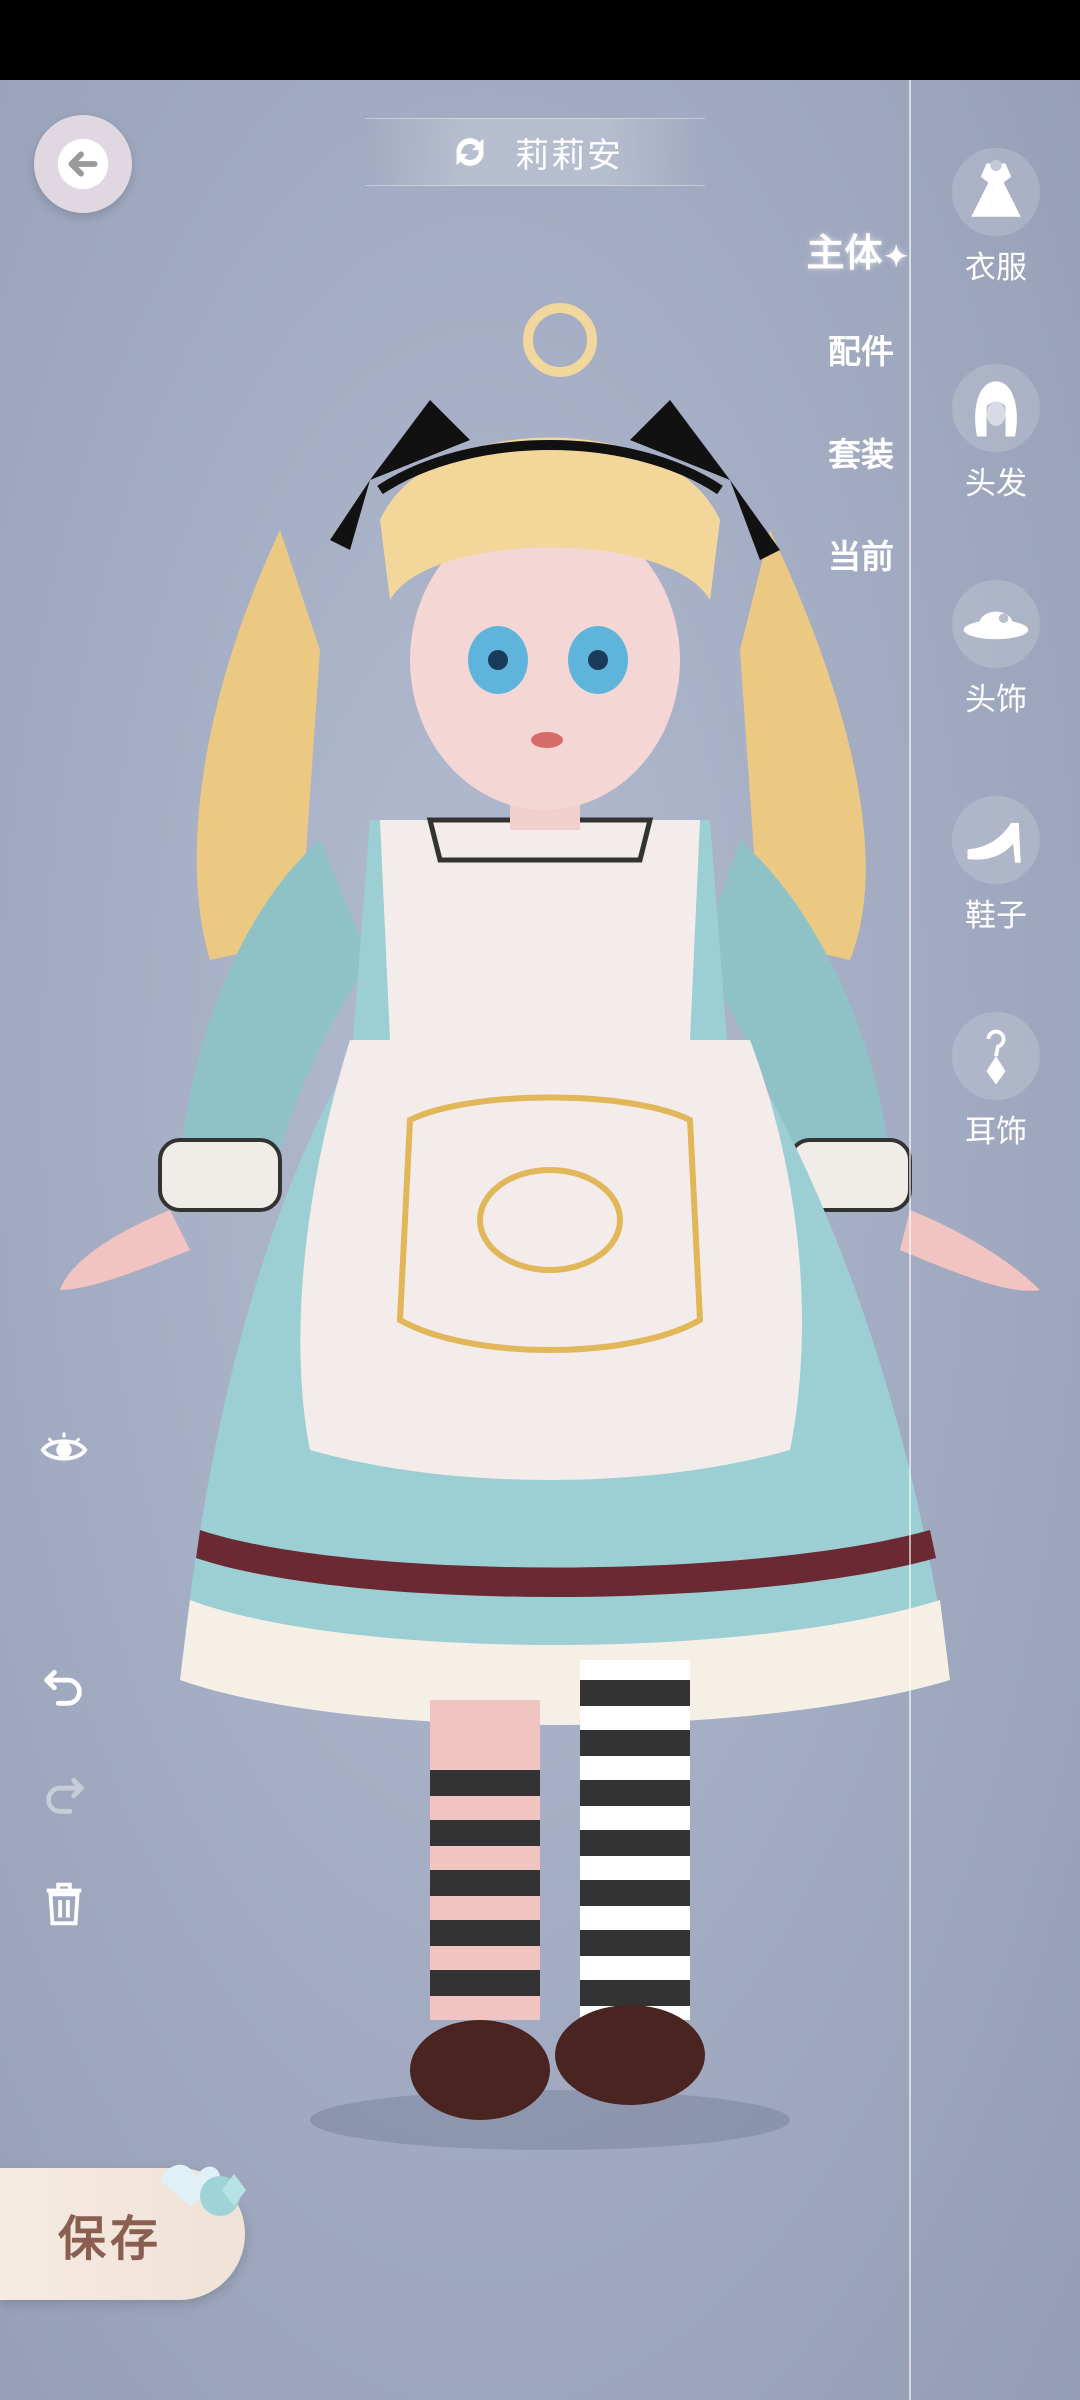  What do you see at coordinates (65, 1796) in the screenshot?
I see `redo-icon` at bounding box center [65, 1796].